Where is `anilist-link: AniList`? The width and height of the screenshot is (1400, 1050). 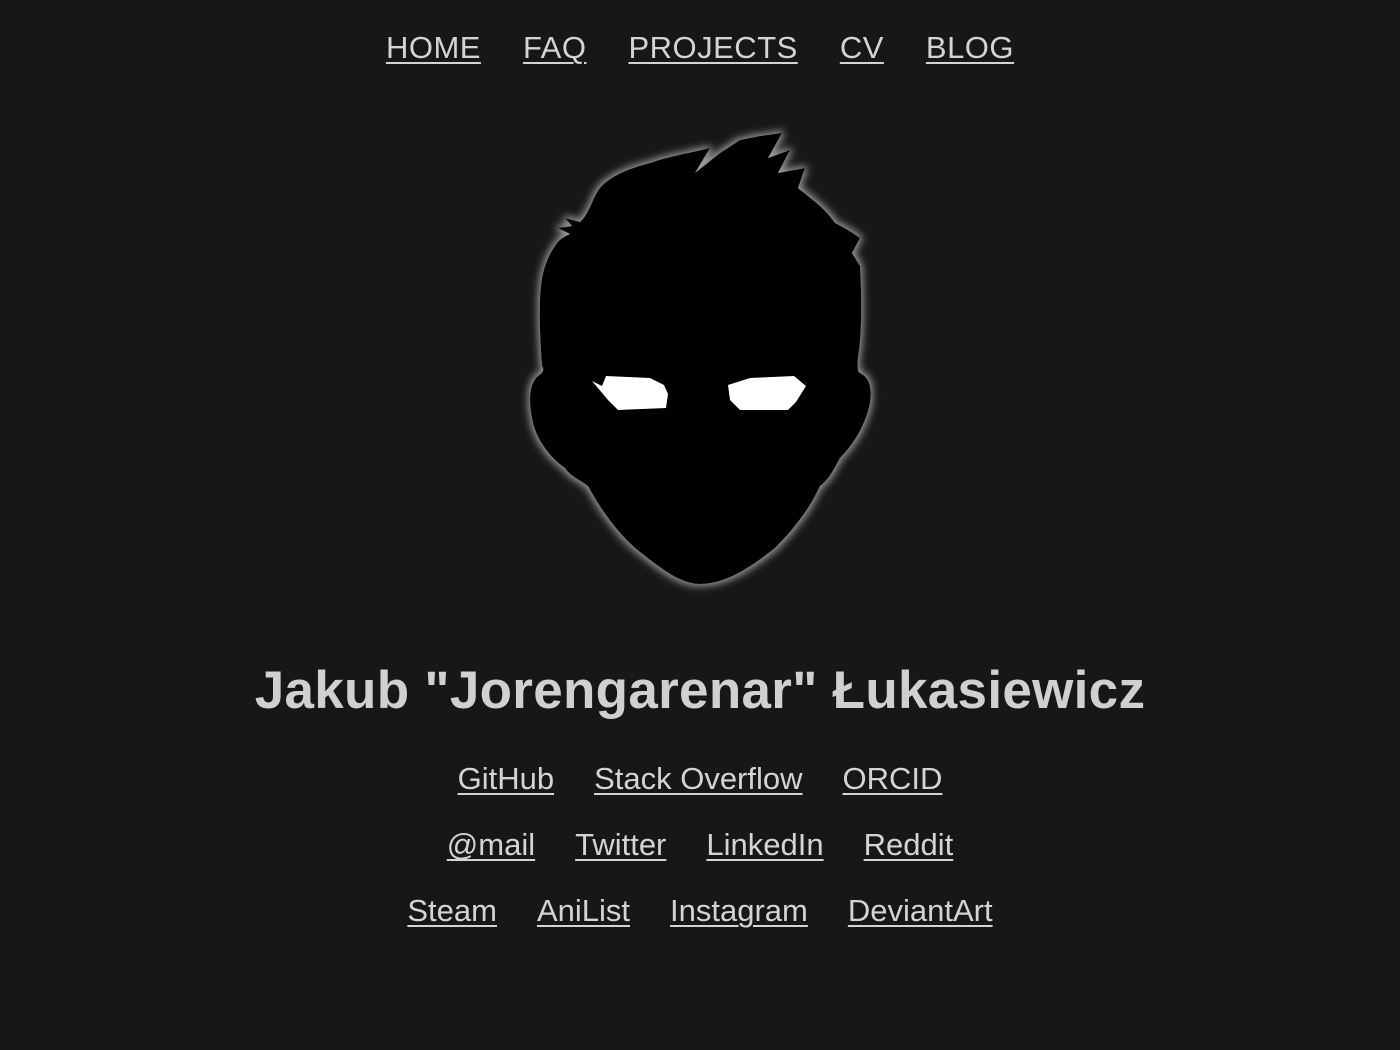
anilist-link: AniList is located at coordinates (583, 911).